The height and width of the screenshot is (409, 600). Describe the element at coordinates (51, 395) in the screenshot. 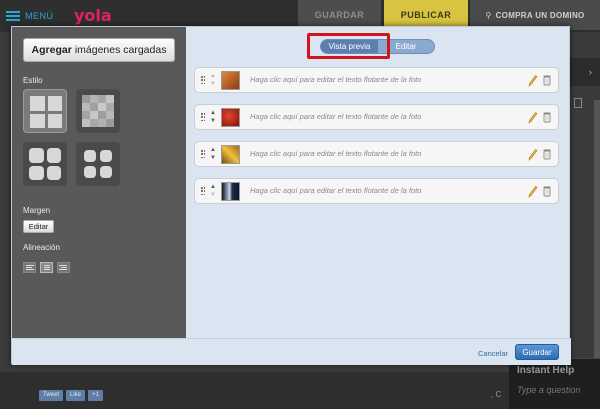

I see `tweet-button: Tweet` at that location.